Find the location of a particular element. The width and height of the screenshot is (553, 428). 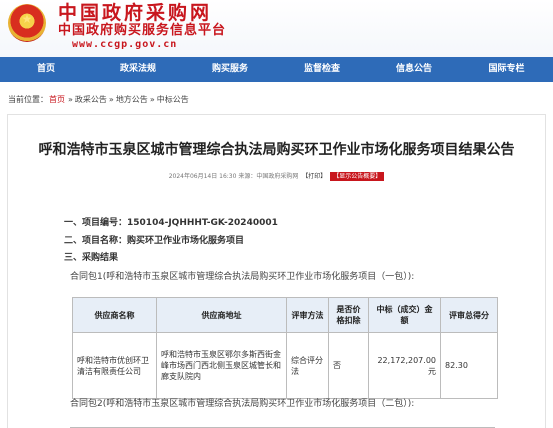

result-heading: 三、采购结果 is located at coordinates (91, 258).